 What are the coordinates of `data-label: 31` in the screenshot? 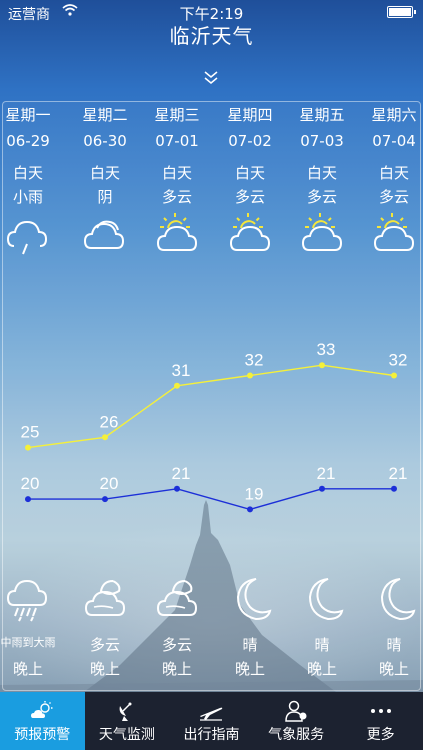 It's located at (181, 370).